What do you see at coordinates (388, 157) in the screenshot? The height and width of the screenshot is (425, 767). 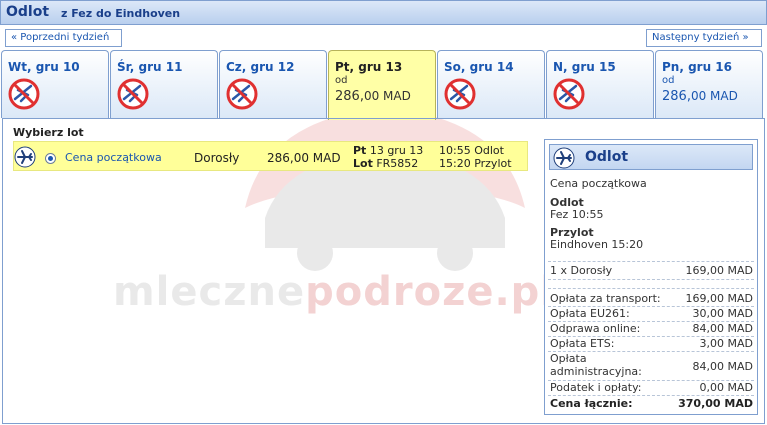 I see `flight-date-info: Pt 13 gru 13 Lot FR5852` at bounding box center [388, 157].